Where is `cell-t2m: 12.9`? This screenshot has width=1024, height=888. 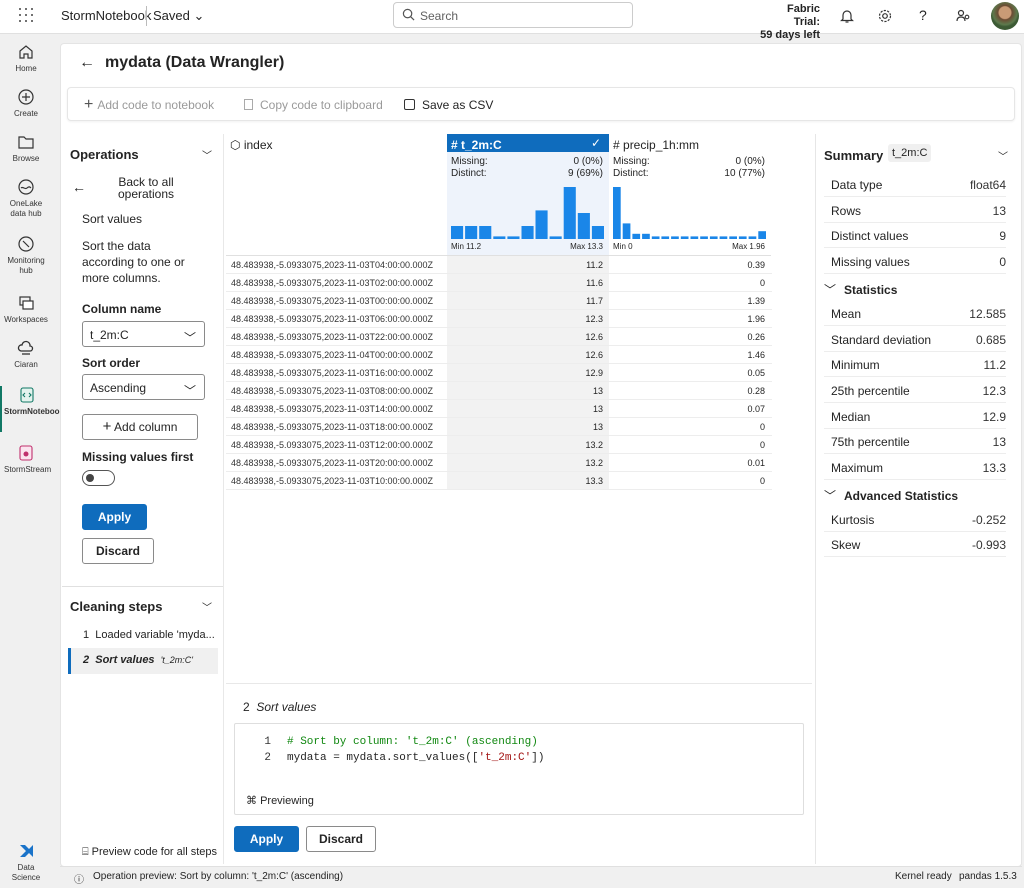 cell-t2m: 12.9 is located at coordinates (528, 372).